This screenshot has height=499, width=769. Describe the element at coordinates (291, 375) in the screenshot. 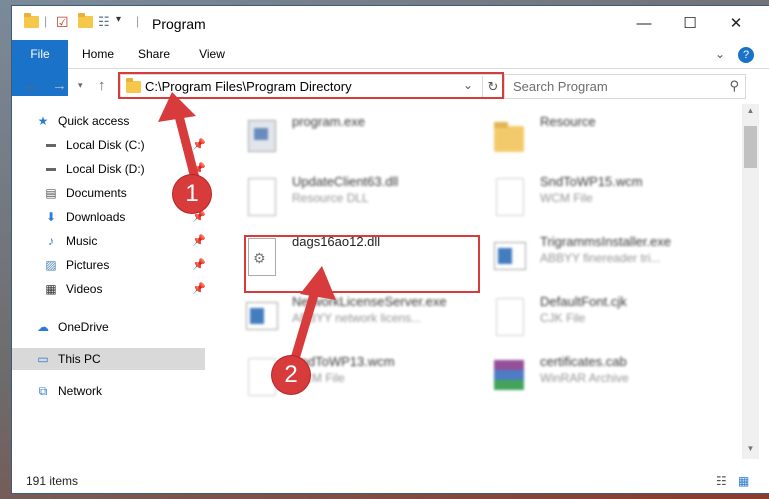

I see `step-marker-2: 2` at that location.